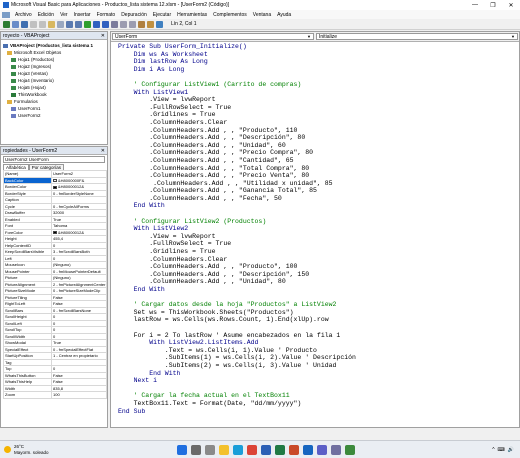 The image size is (520, 458). I want to click on start-icon, so click(181, 449).